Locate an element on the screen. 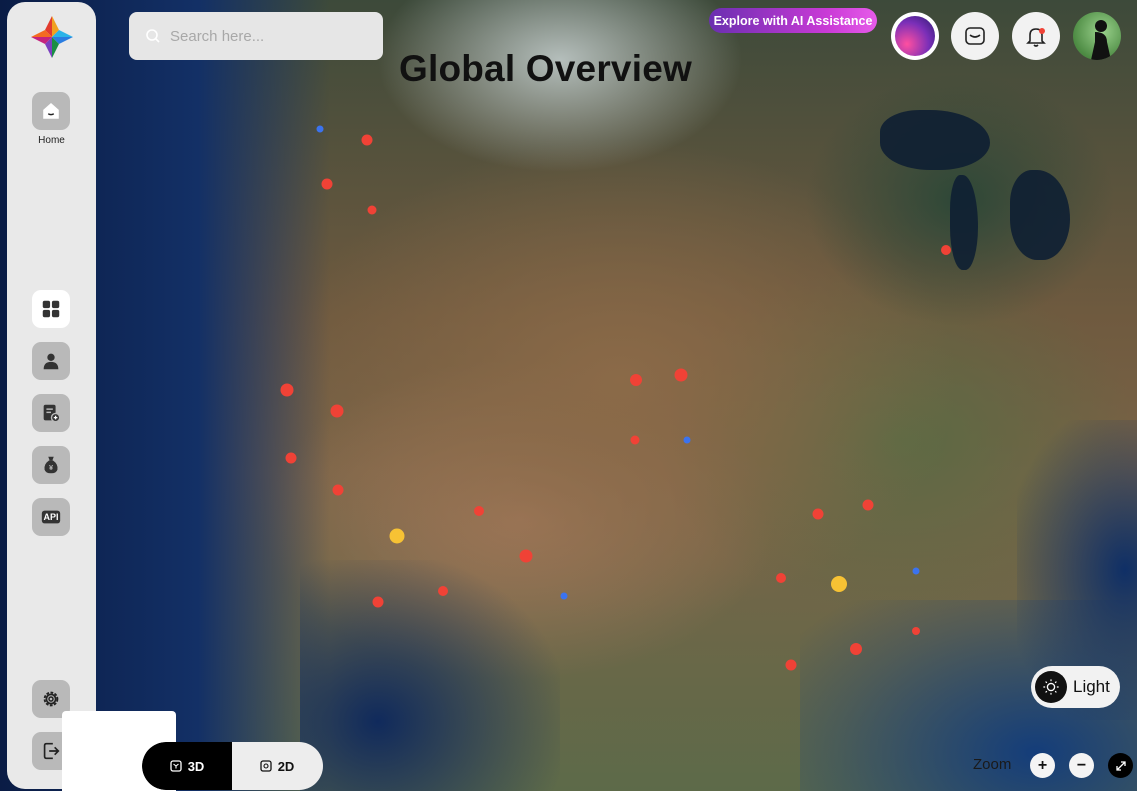 The image size is (1137, 791). home-button is located at coordinates (51, 111).